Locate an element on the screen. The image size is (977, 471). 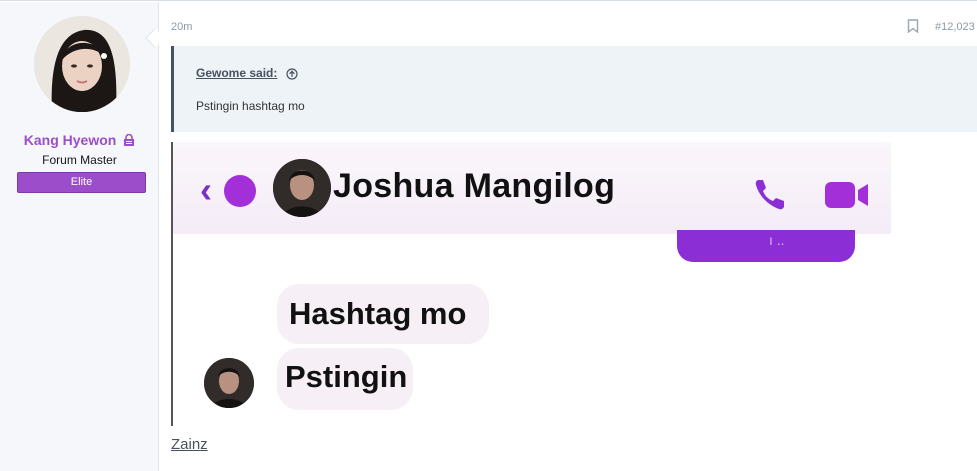
incoming-message-bubble: Hashtag mo is located at coordinates (383, 314).